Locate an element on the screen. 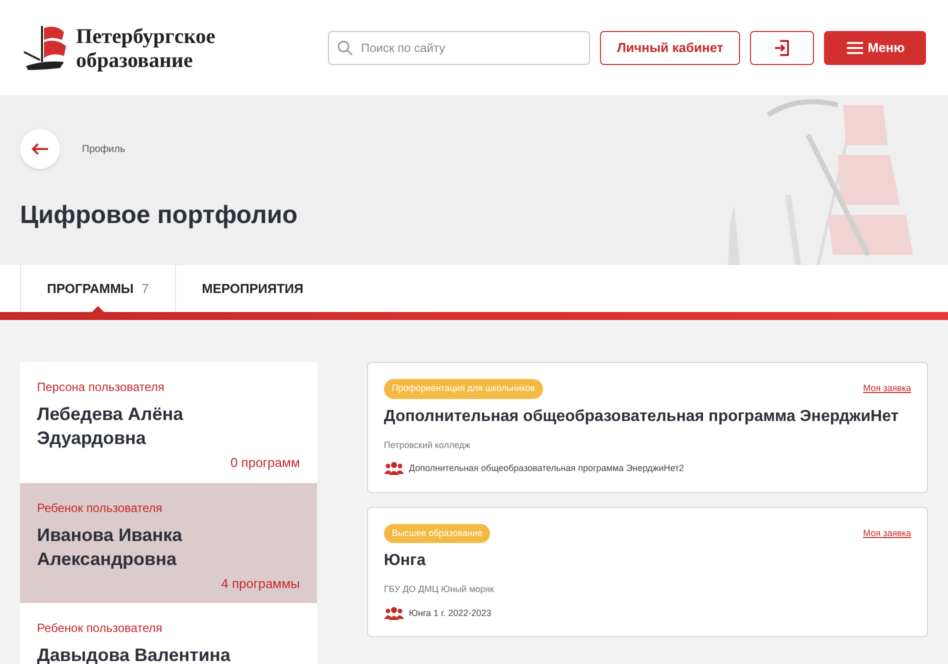 This screenshot has height=664, width=948. program-count: 0 программ is located at coordinates (265, 463).